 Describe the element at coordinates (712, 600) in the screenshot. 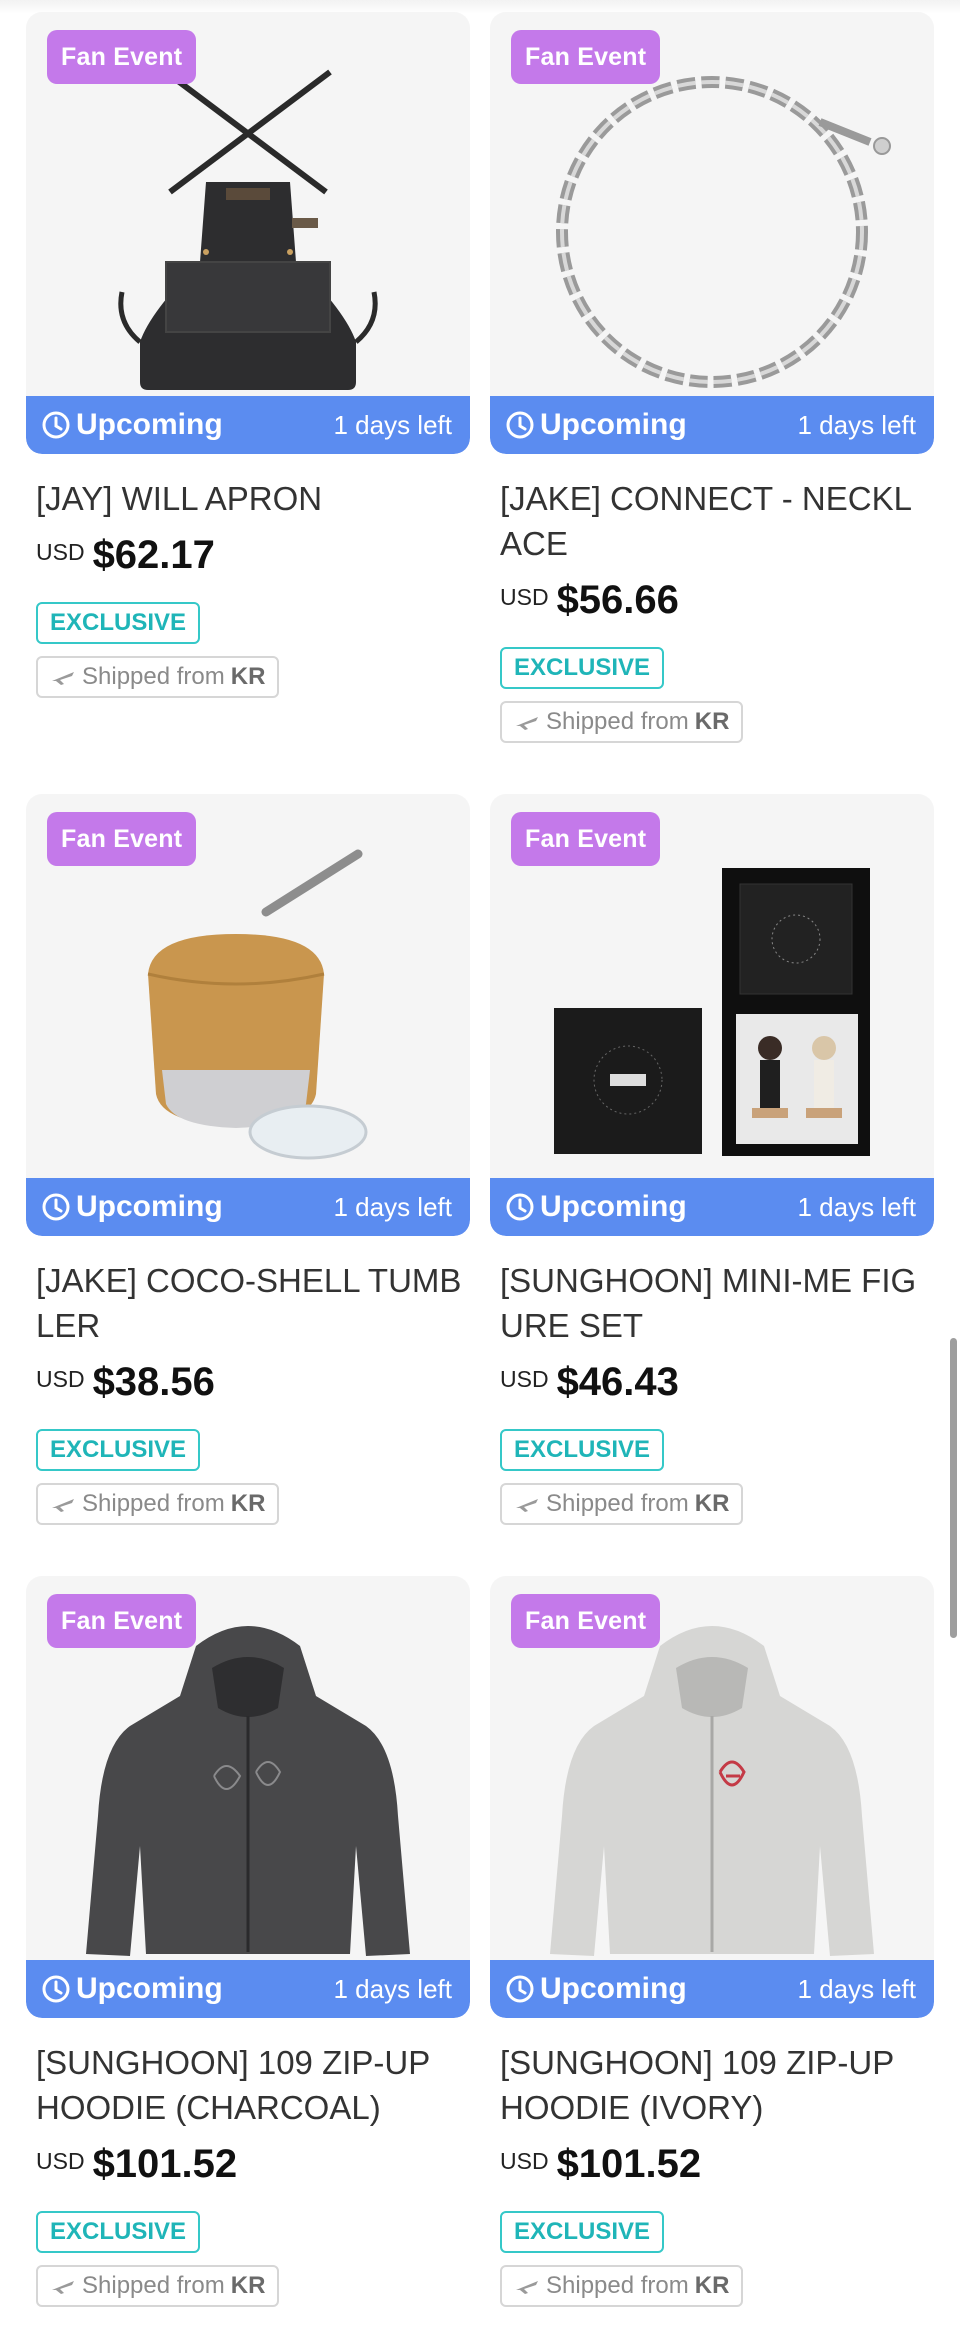

I see `price-row: USD $56.66` at that location.